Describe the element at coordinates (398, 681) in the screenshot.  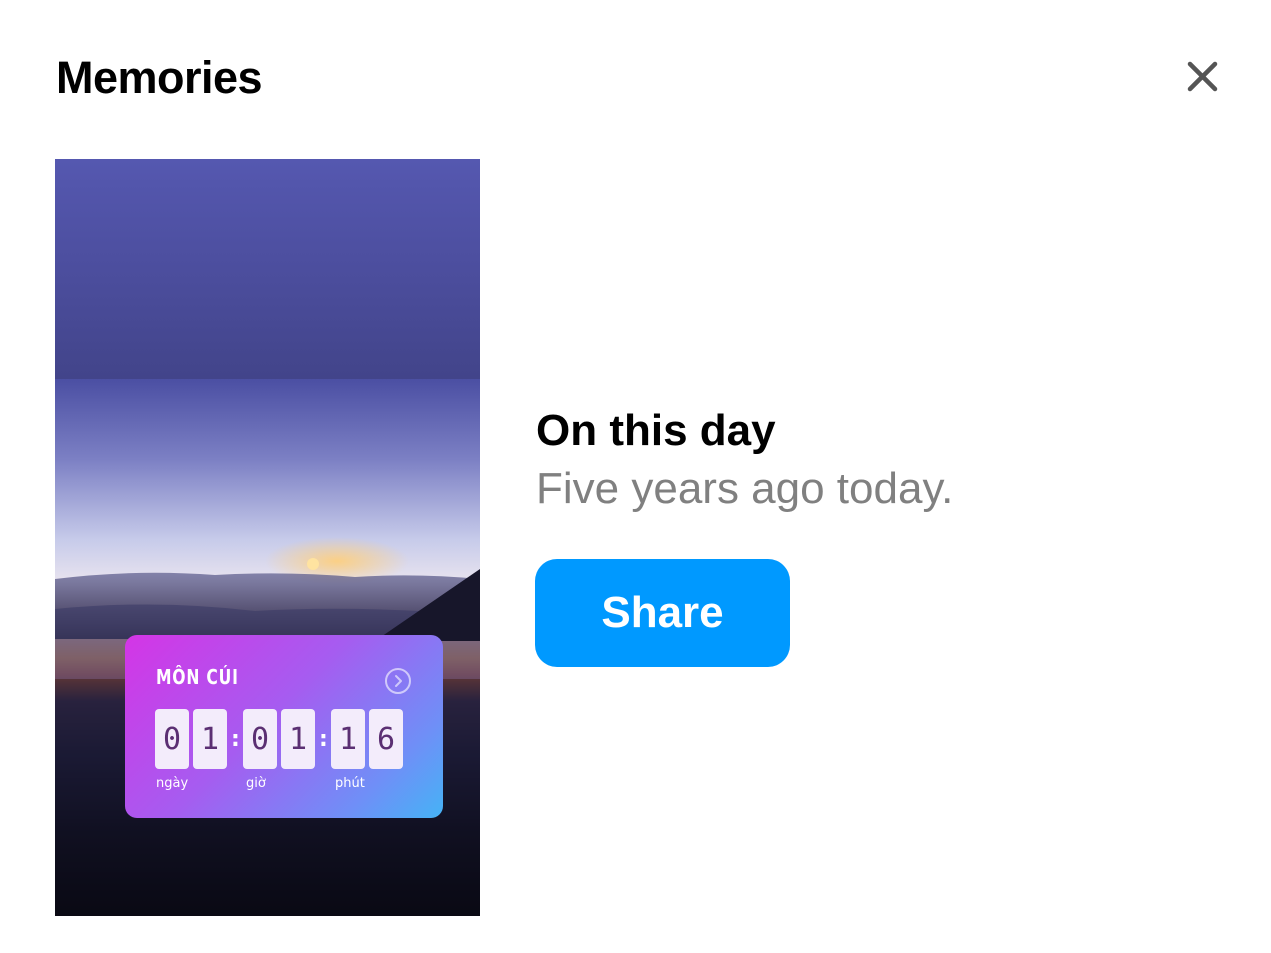
I see `chevron-right-circle-icon` at that location.